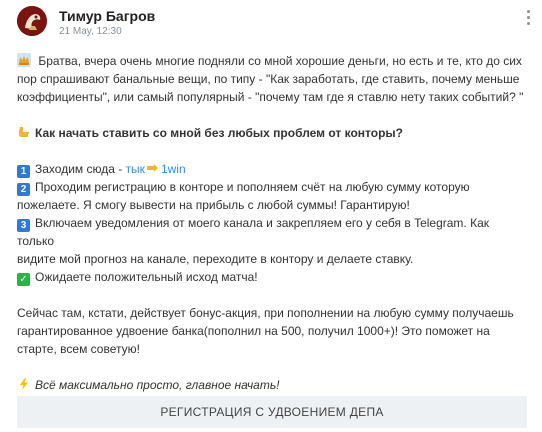 This screenshot has height=432, width=542. What do you see at coordinates (90, 31) in the screenshot?
I see `post-date: 21 May, 12:30` at bounding box center [90, 31].